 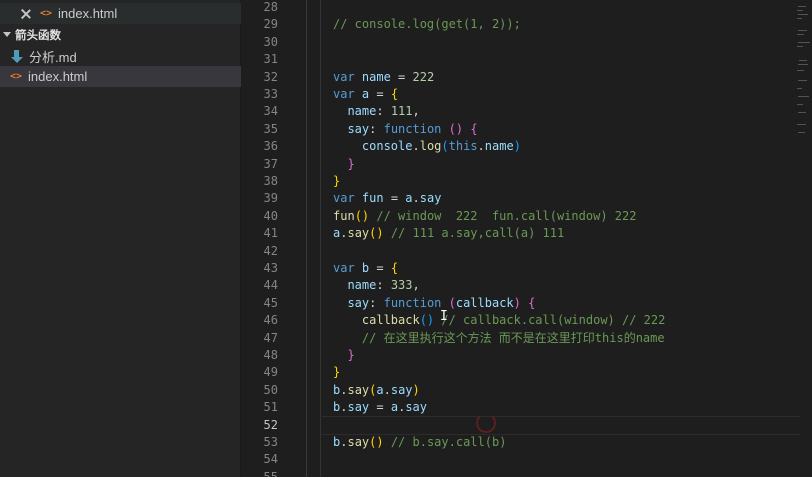 I want to click on code-line: var b = {, so click(x=365, y=268).